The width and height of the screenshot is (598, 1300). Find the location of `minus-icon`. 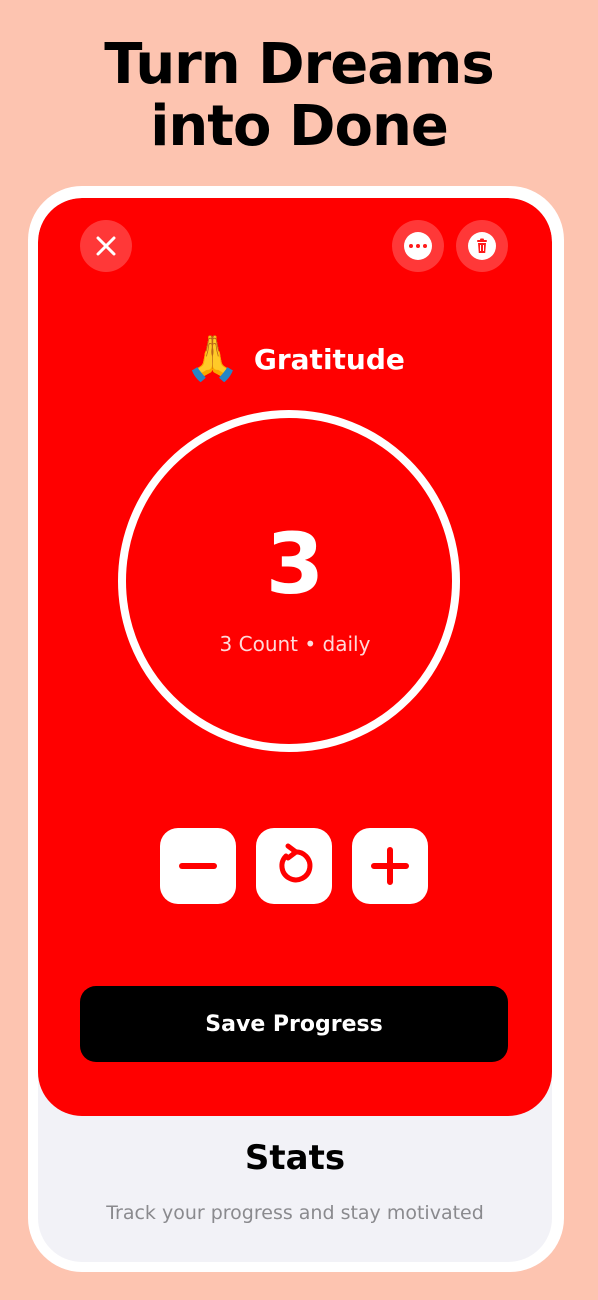

minus-icon is located at coordinates (198, 866).